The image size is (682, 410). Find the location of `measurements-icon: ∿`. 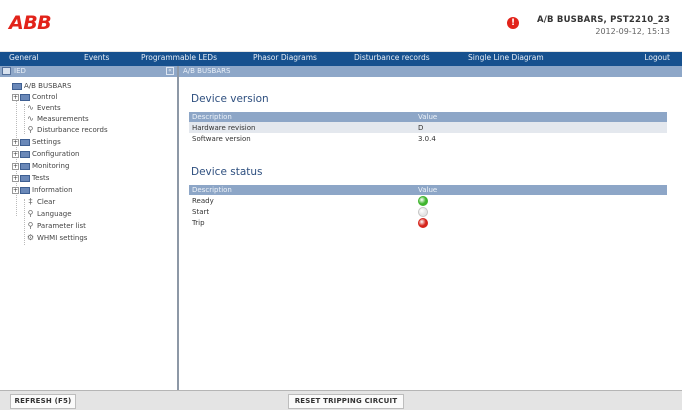

measurements-icon: ∿ is located at coordinates (30, 118).